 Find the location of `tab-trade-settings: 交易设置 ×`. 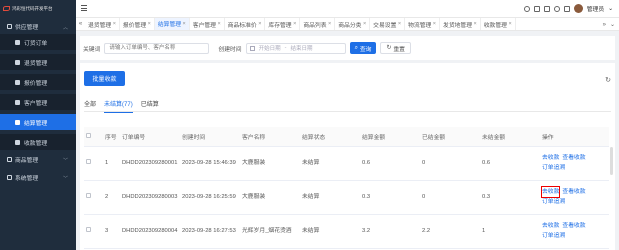

tab-trade-settings: 交易设置 × is located at coordinates (388, 24).